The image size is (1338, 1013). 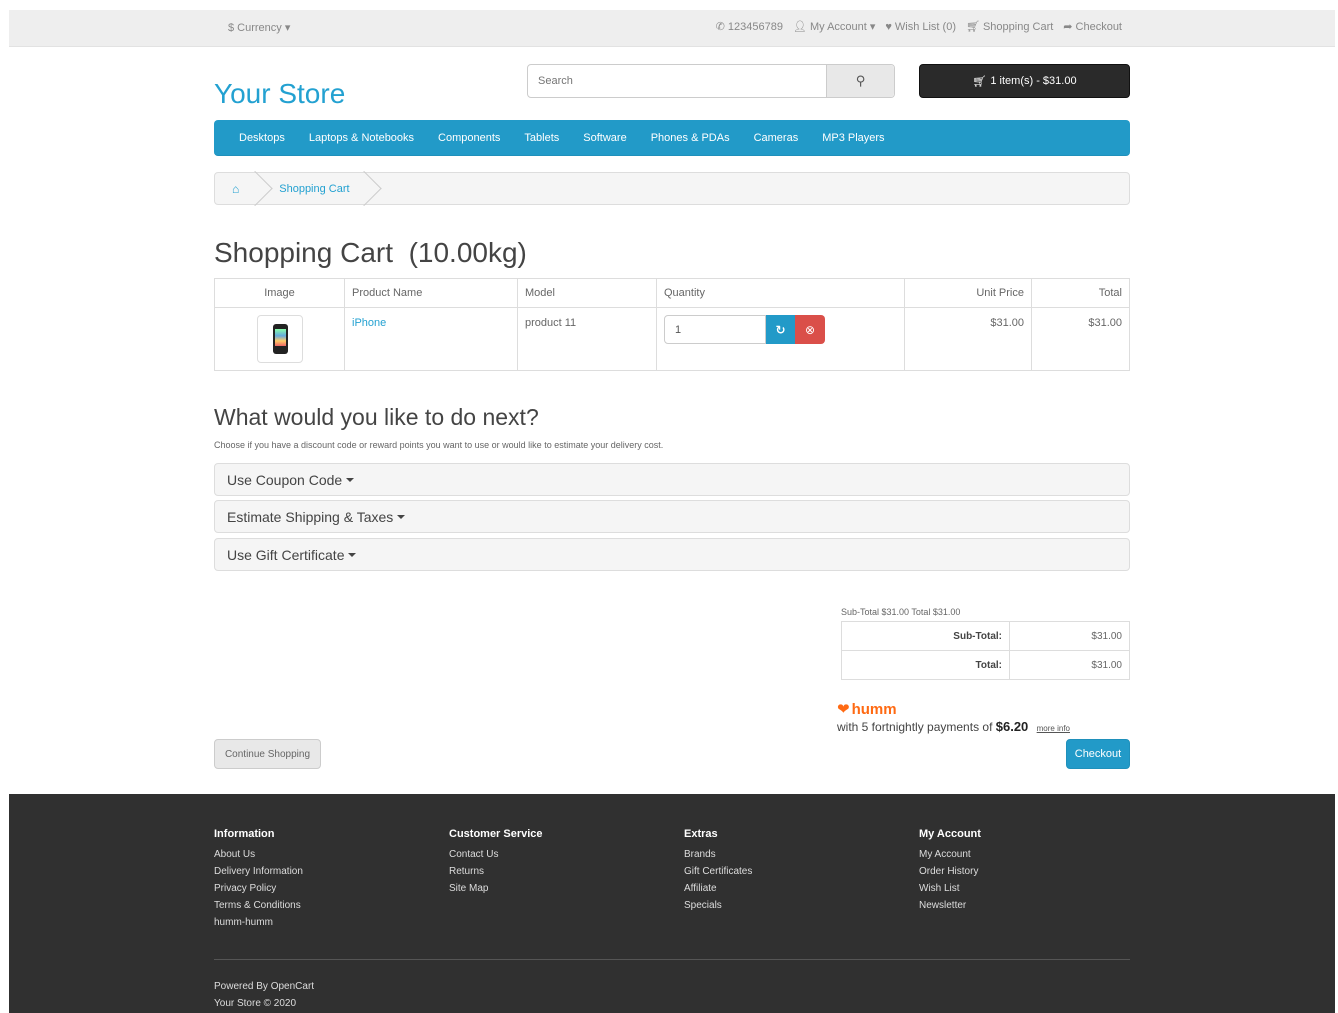 I want to click on product-thumbnail, so click(x=279, y=339).